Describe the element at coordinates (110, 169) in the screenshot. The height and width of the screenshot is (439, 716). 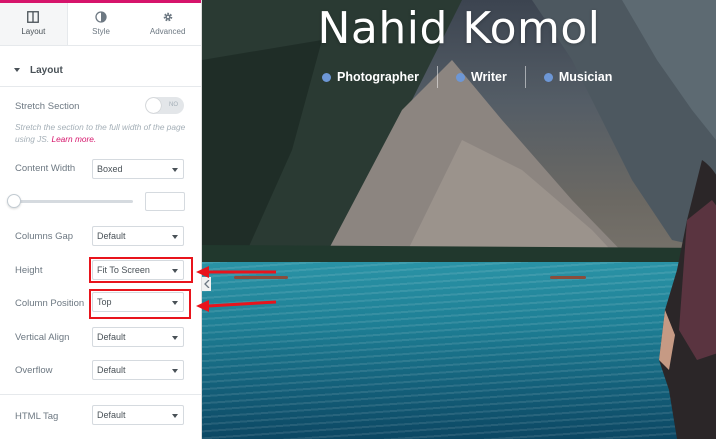
I see `content-width-value: Boxed` at that location.